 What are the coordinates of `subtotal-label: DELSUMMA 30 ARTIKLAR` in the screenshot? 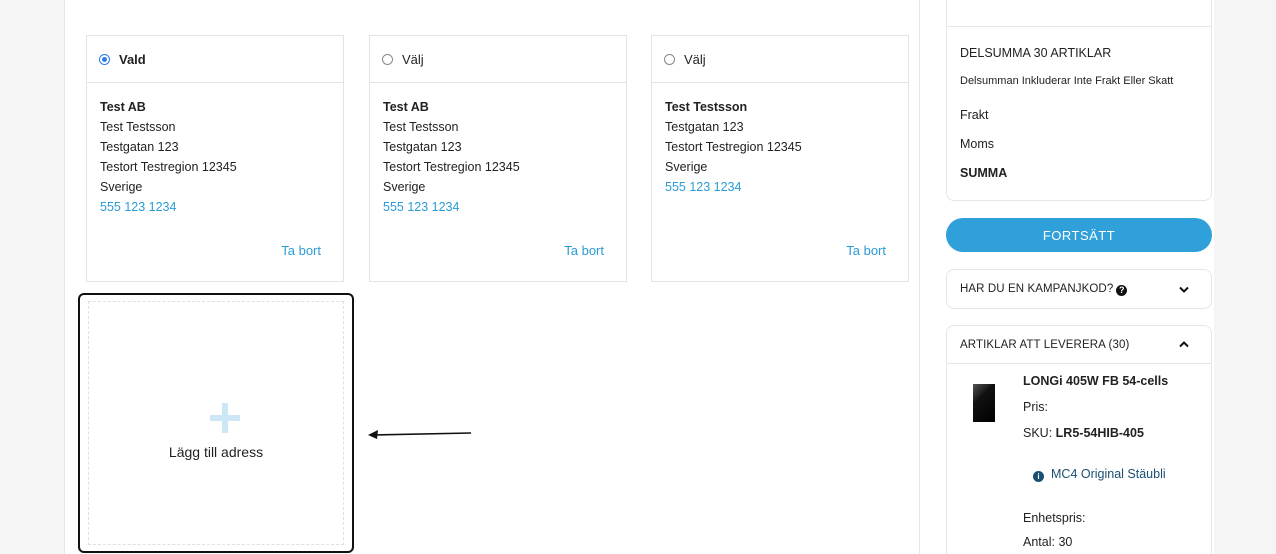 It's located at (1036, 53).